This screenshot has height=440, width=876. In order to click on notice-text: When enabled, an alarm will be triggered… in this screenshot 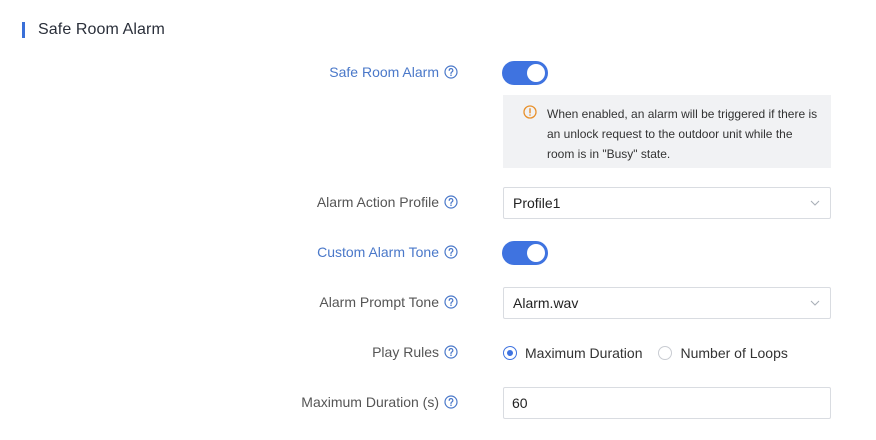, I will do `click(682, 134)`.